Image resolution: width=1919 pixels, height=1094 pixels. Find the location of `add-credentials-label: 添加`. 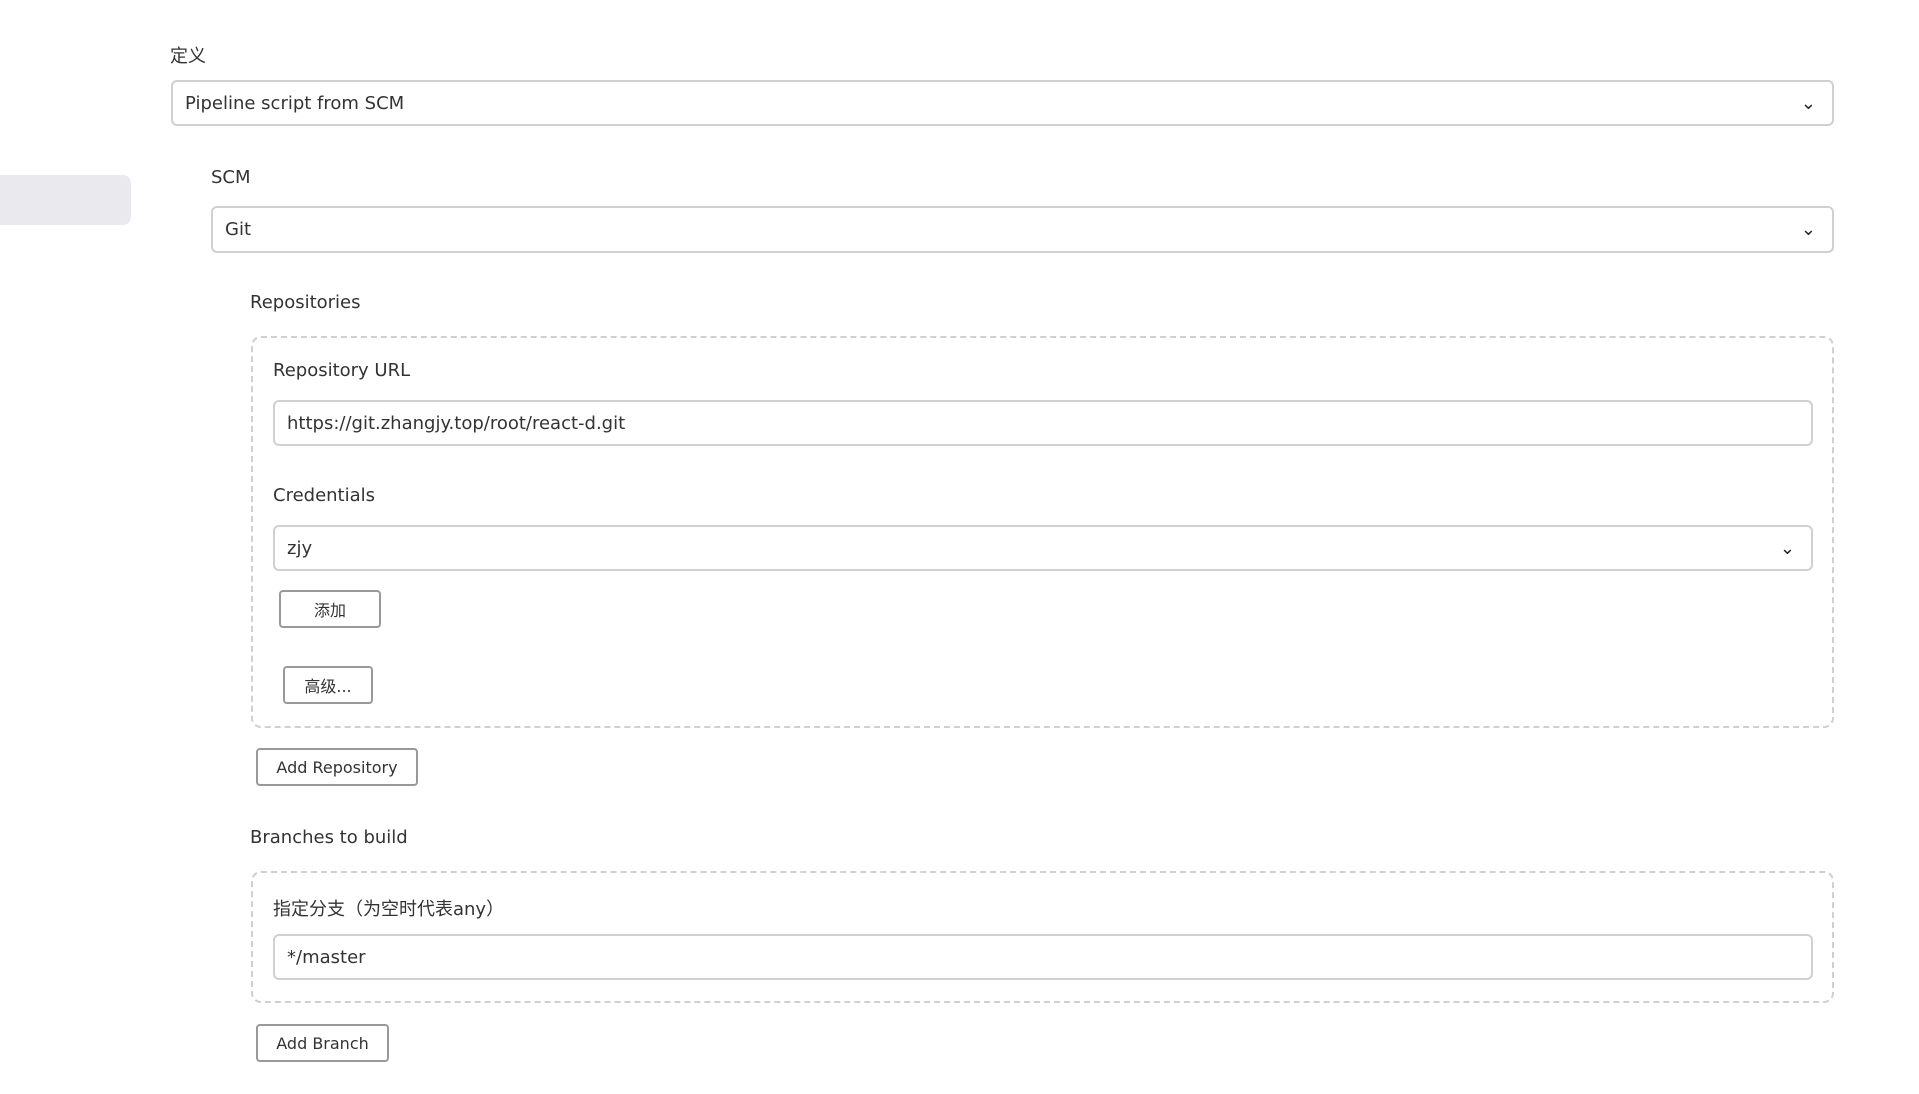

add-credentials-label: 添加 is located at coordinates (329, 610).